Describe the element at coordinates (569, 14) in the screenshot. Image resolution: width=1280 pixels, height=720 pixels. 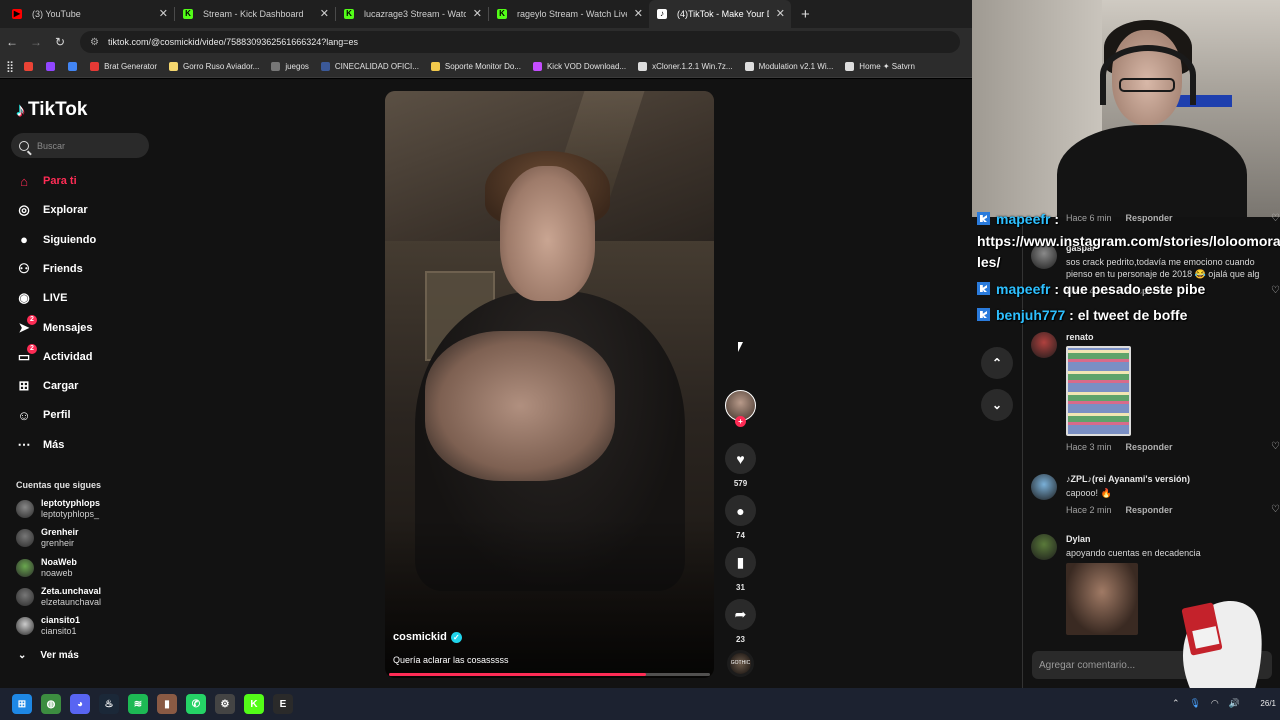
I see `browser-tab: Krageylo Stream - Watch Live on ✕` at that location.